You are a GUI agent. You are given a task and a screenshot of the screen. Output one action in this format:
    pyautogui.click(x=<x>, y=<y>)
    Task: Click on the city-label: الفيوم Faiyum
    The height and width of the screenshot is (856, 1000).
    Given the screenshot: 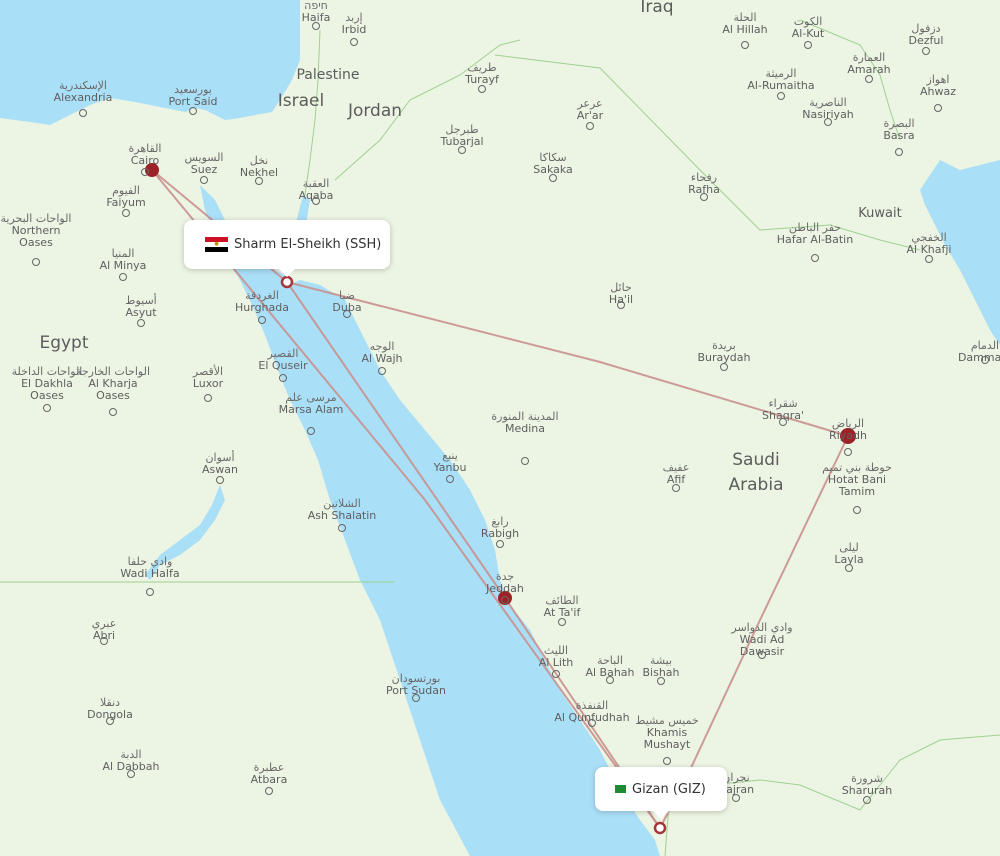 What is the action you would take?
    pyautogui.click(x=125, y=197)
    